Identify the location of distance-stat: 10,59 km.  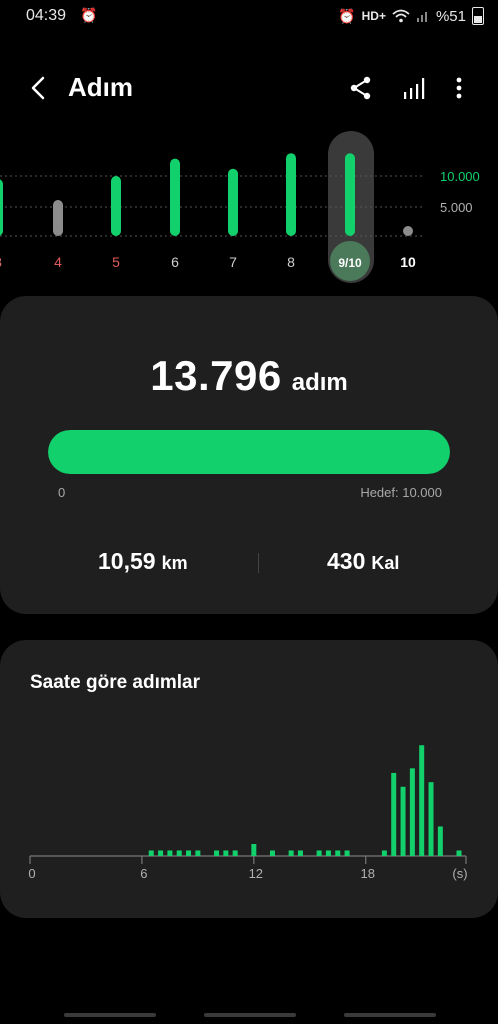
(143, 561).